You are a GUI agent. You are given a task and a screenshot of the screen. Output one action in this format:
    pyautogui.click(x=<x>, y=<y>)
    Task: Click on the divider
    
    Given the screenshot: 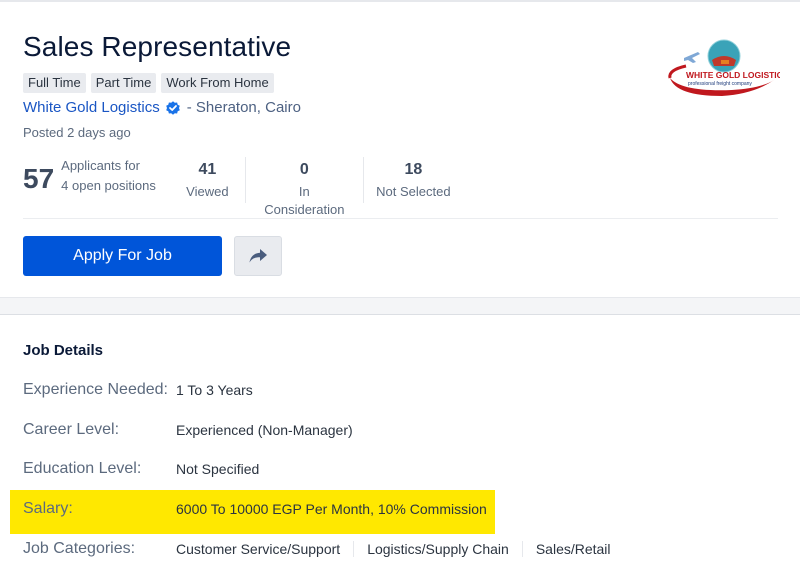 What is the action you would take?
    pyautogui.click(x=400, y=218)
    